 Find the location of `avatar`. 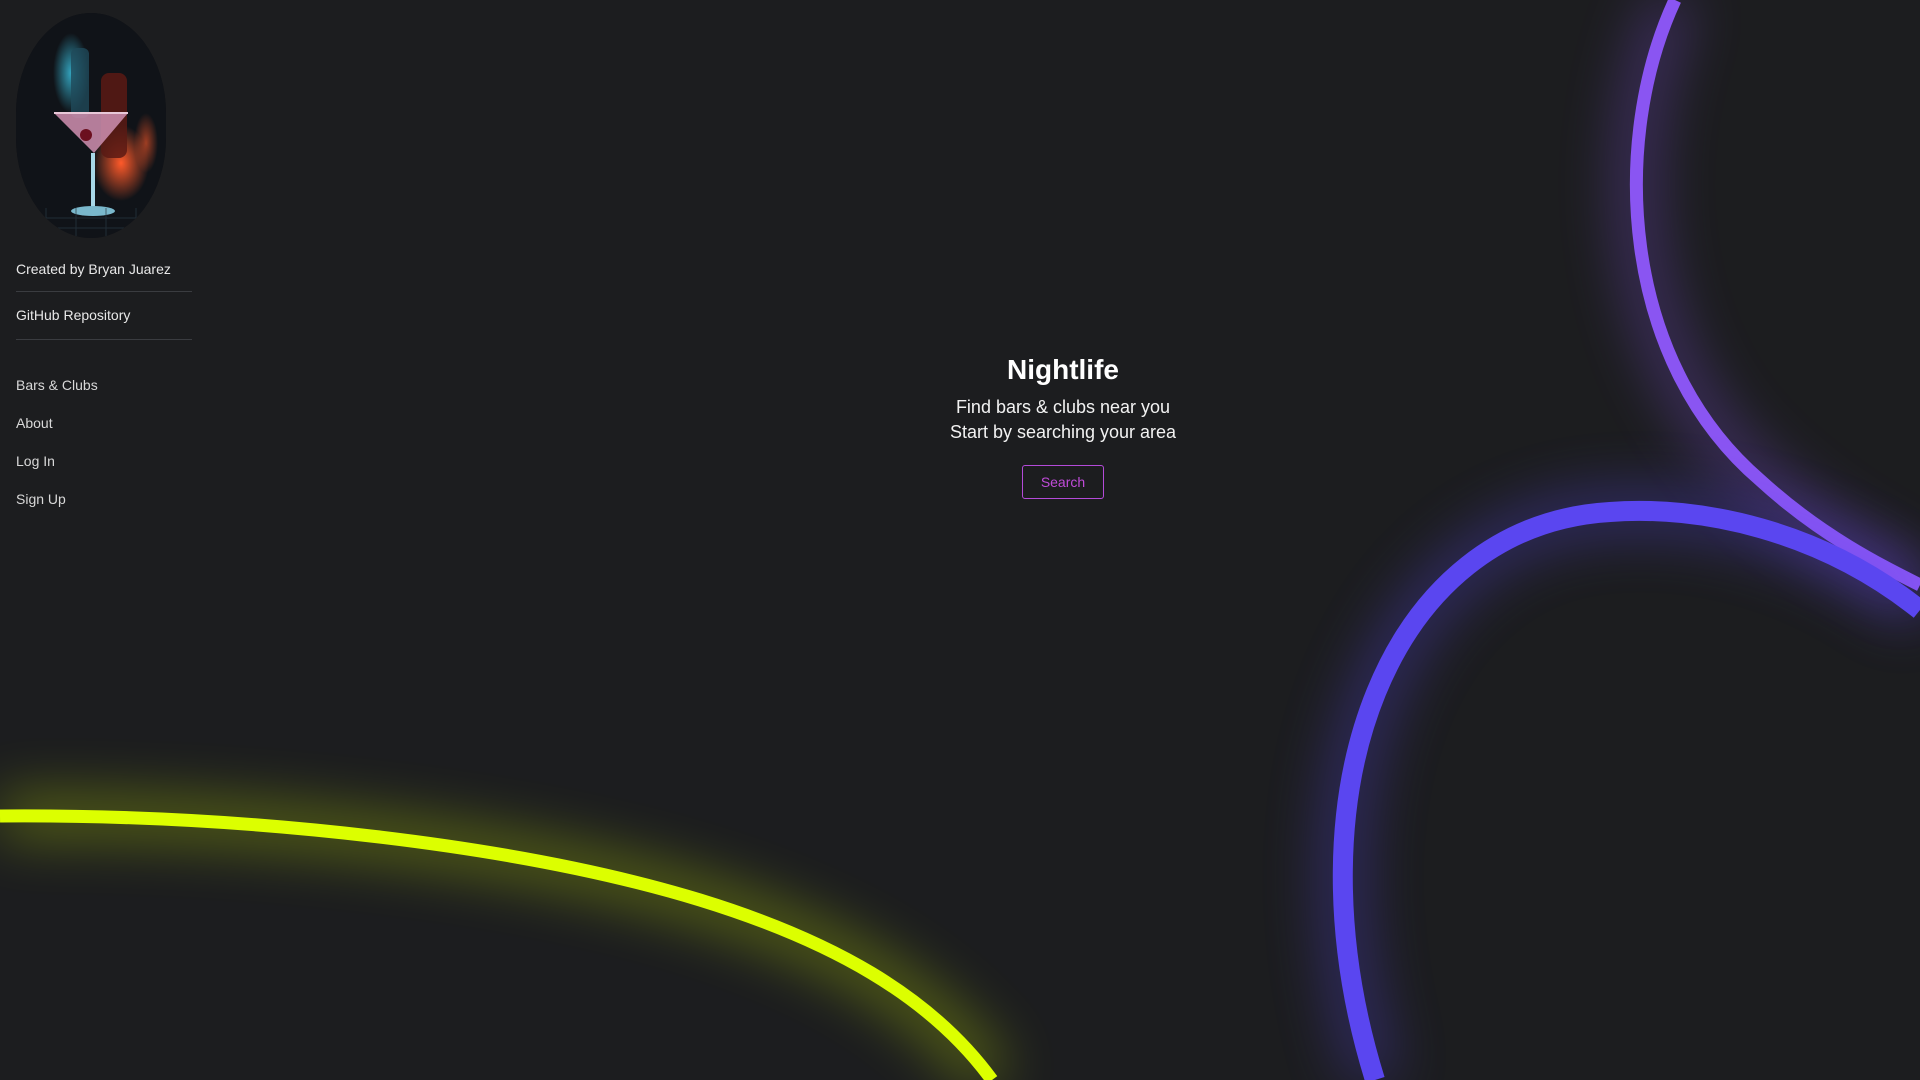

avatar is located at coordinates (91, 125).